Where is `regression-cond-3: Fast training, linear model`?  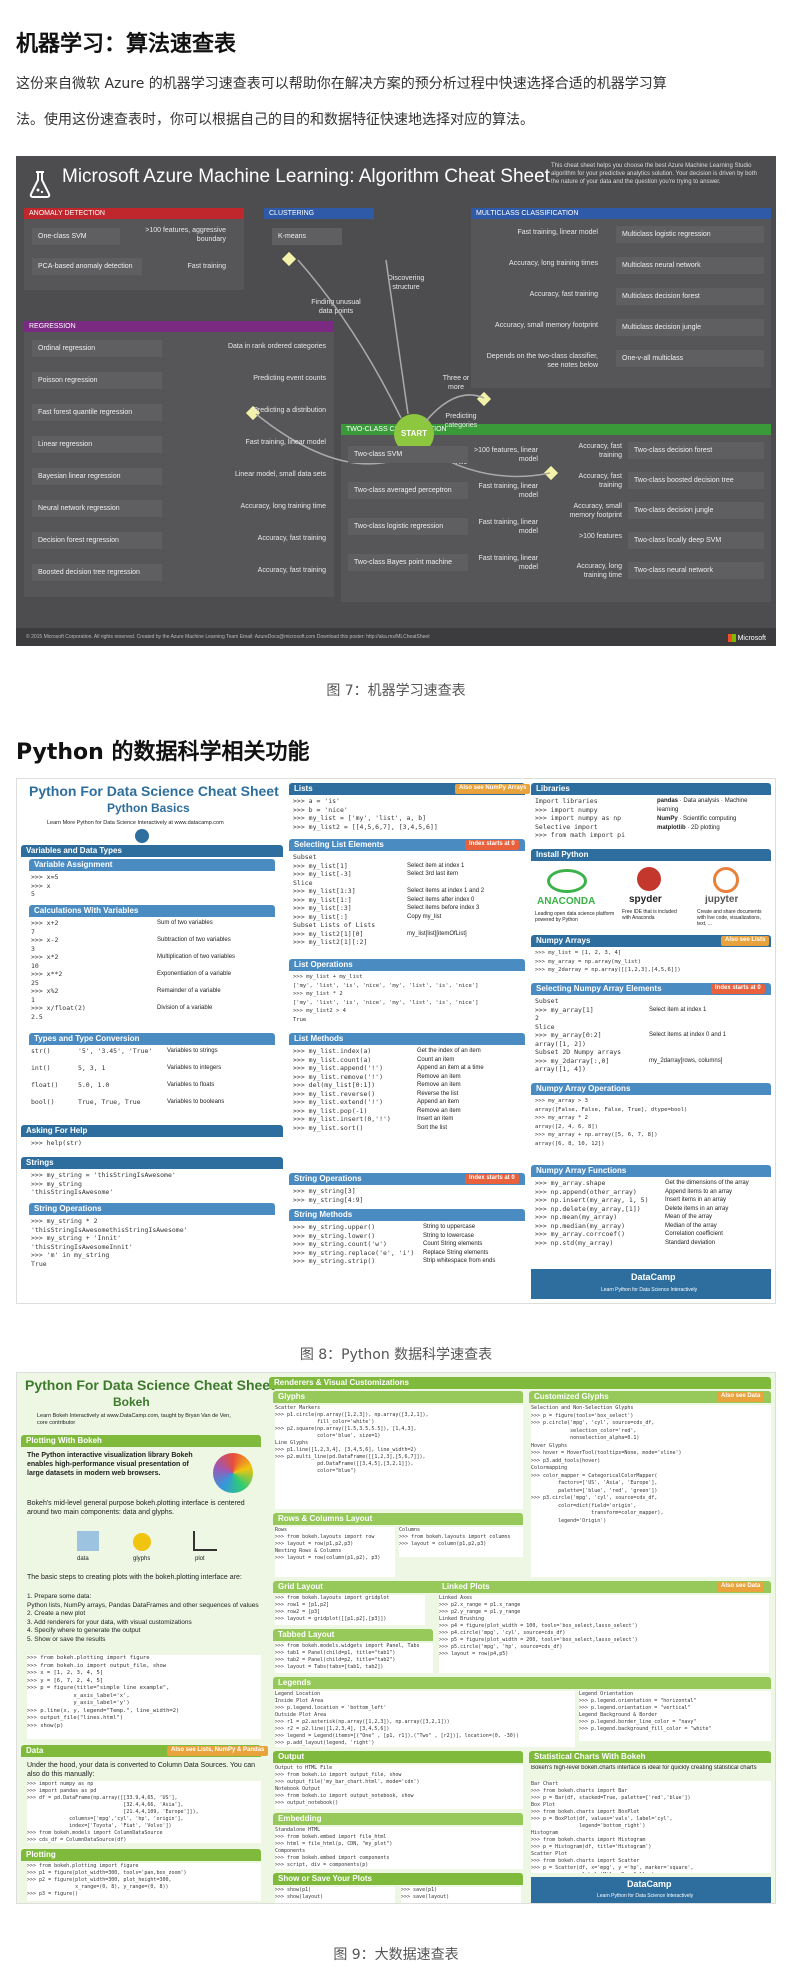 regression-cond-3: Fast training, linear model is located at coordinates (285, 442).